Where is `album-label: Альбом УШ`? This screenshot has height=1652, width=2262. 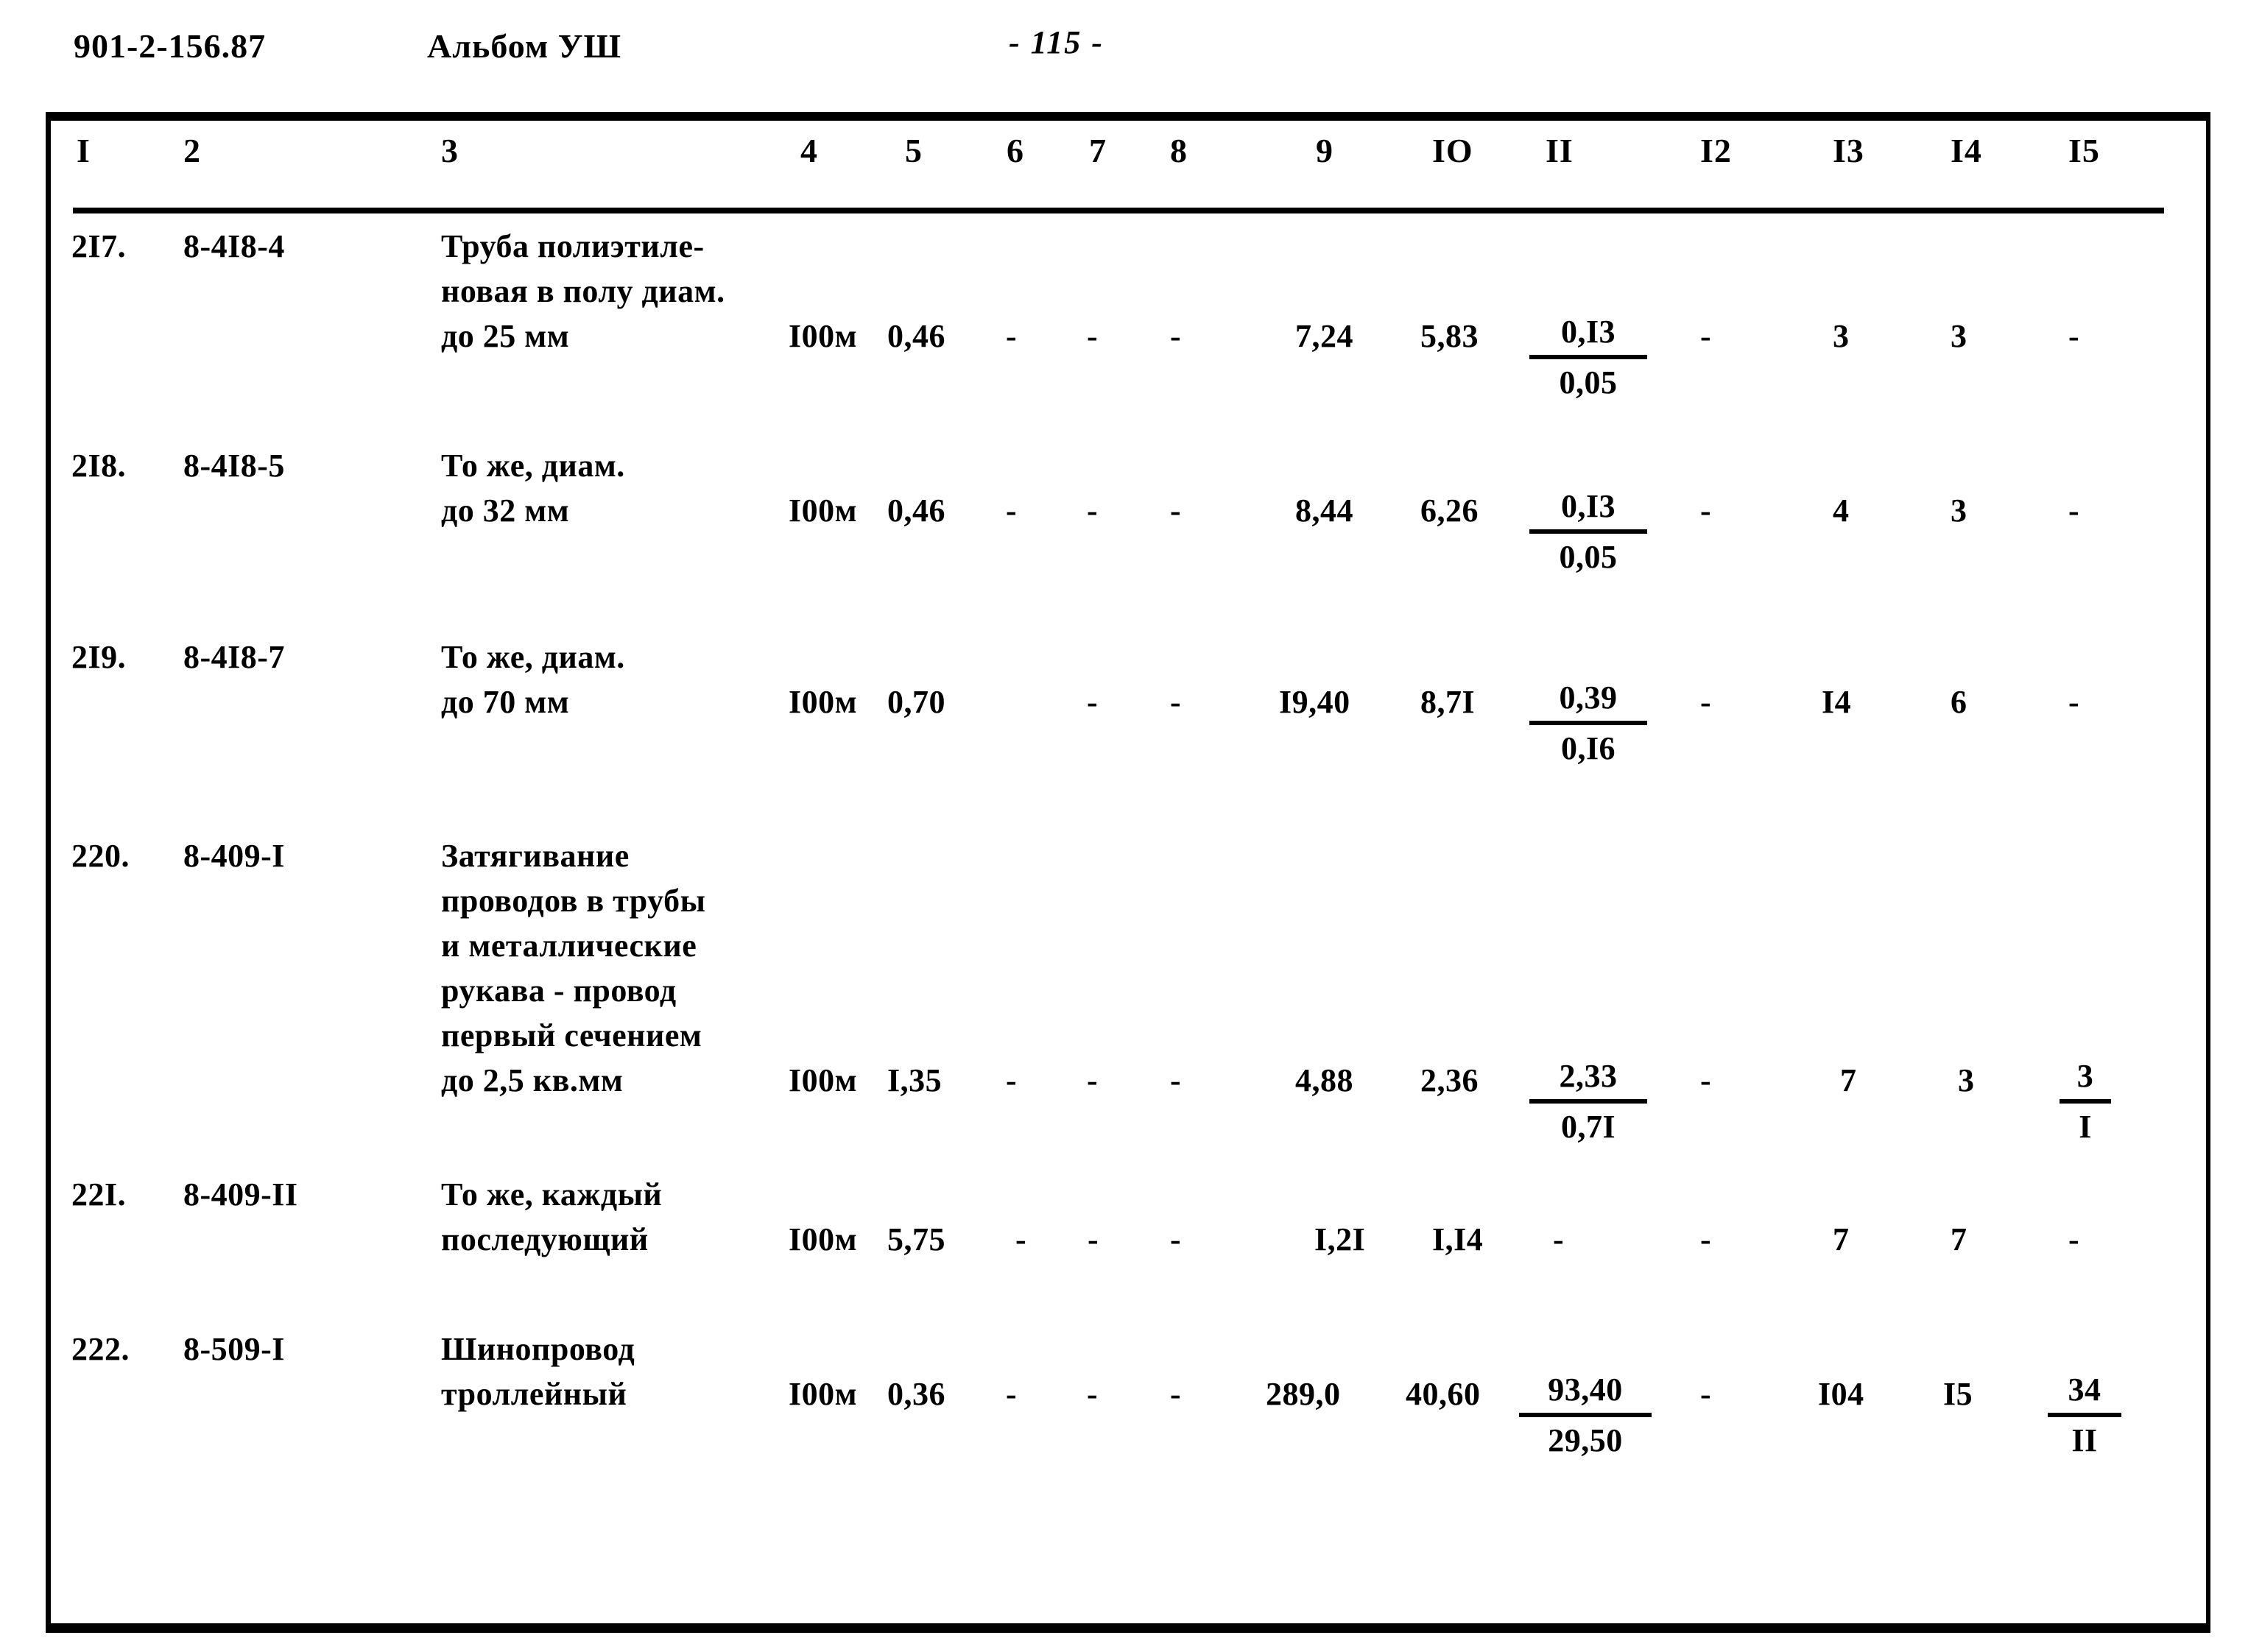
album-label: Альбом УШ is located at coordinates (524, 46).